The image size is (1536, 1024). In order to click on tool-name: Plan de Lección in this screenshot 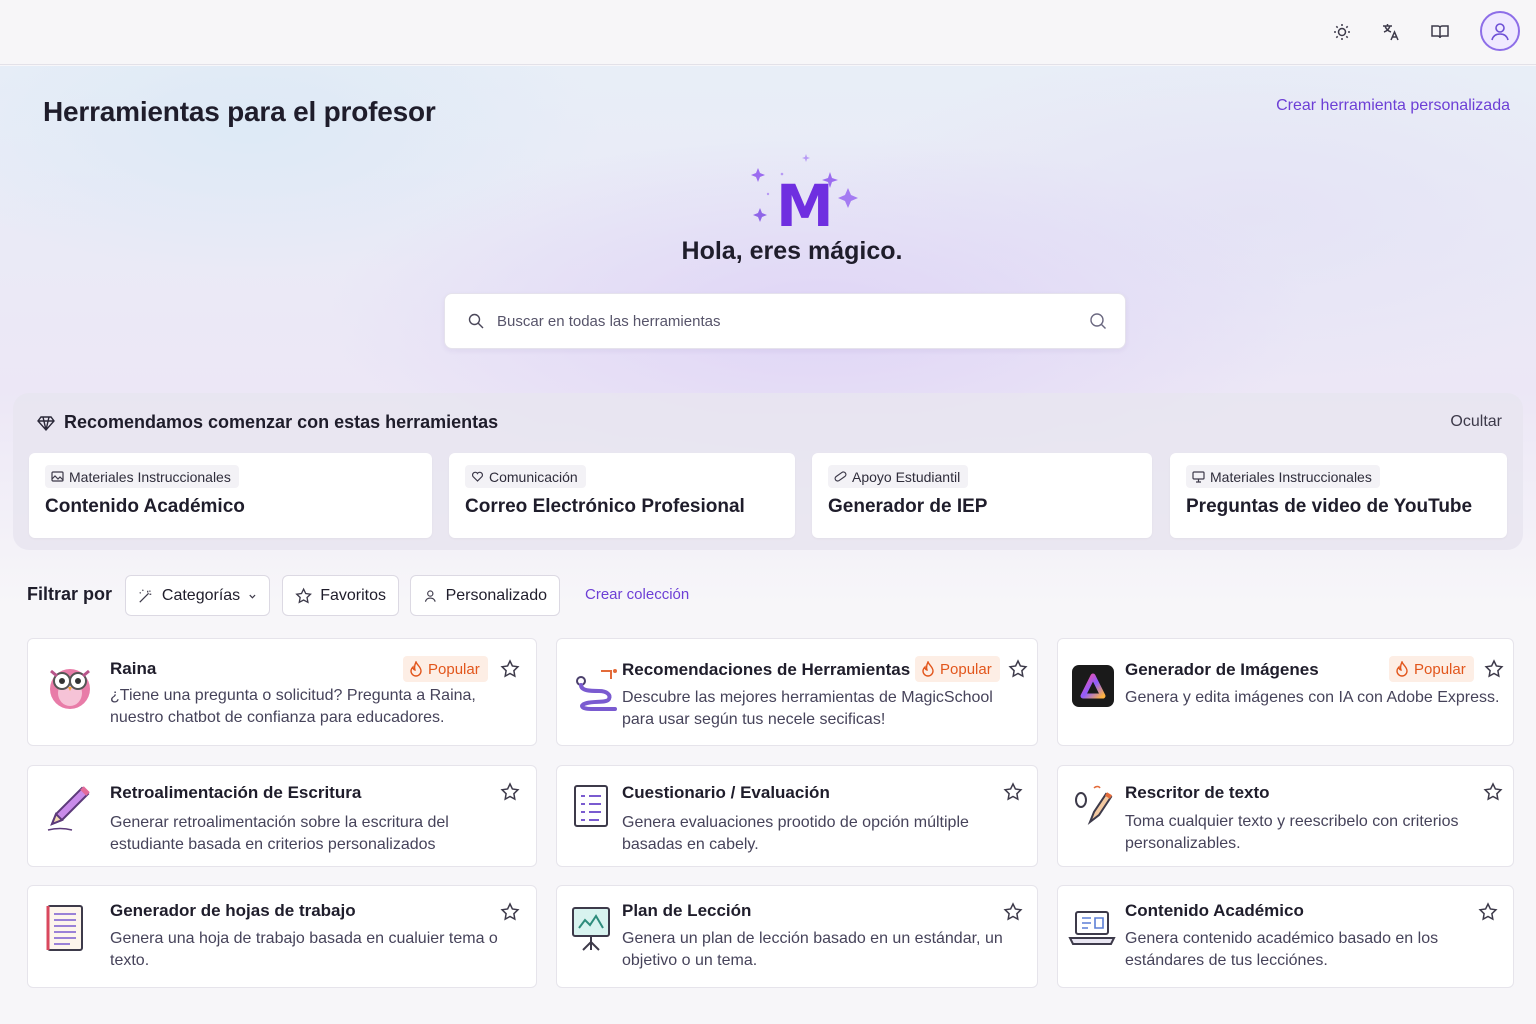, I will do `click(687, 910)`.